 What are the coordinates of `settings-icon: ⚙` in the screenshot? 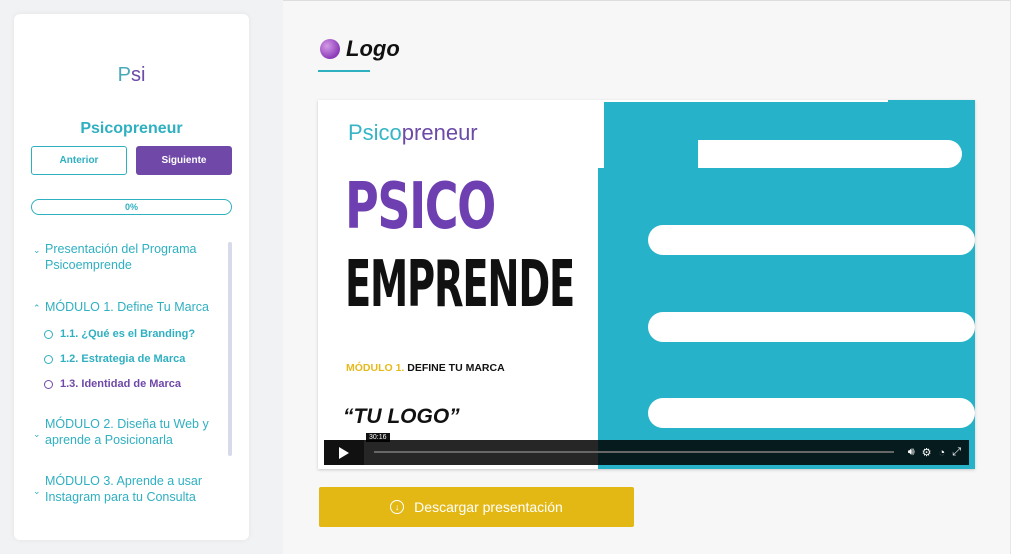 It's located at (927, 452).